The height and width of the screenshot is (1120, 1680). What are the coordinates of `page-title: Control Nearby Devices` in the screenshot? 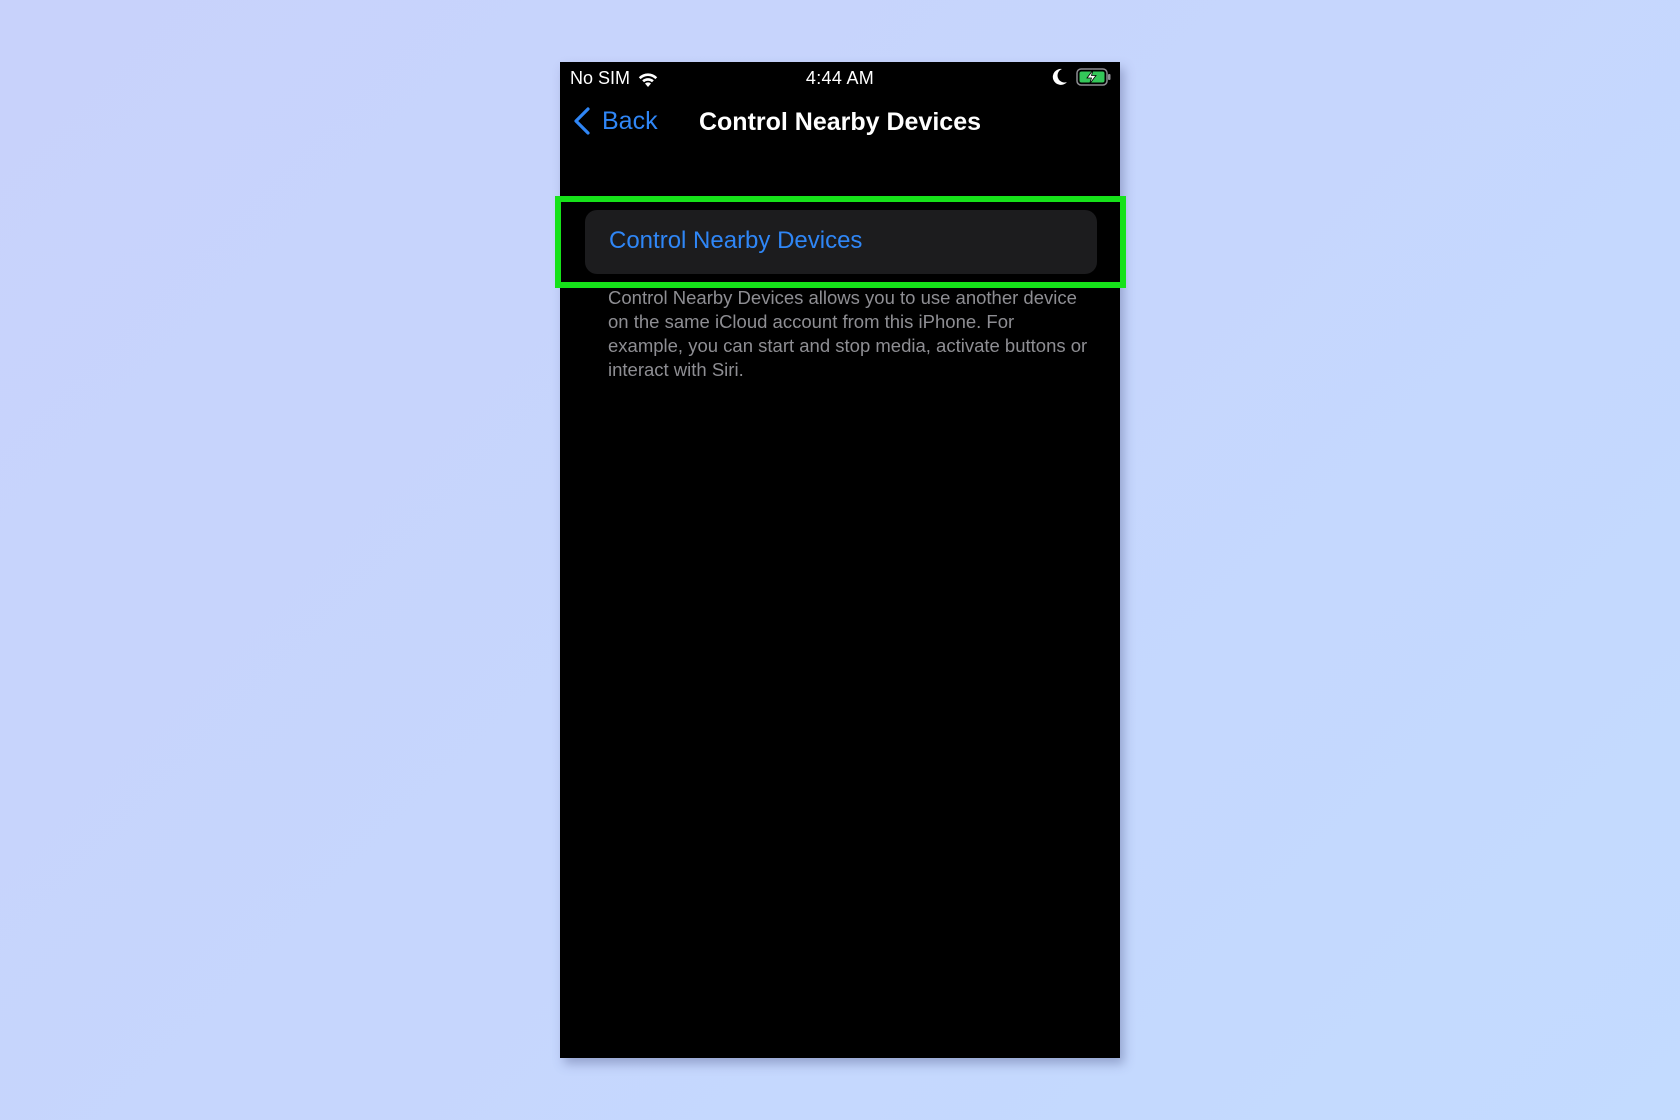 It's located at (840, 122).